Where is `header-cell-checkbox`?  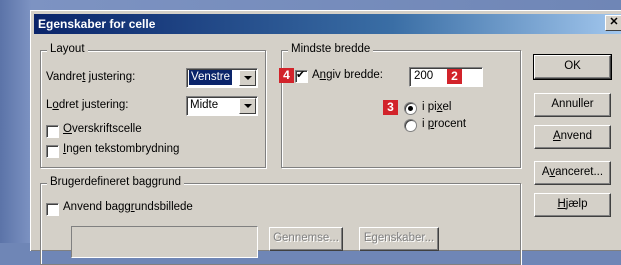 header-cell-checkbox is located at coordinates (52, 131).